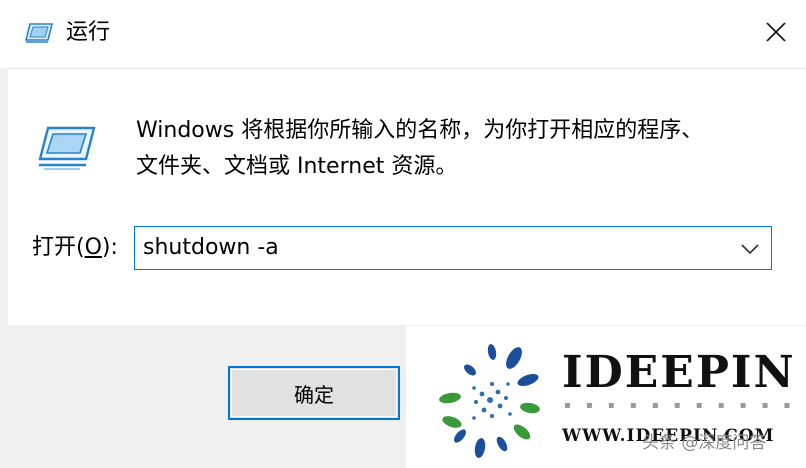 This screenshot has height=468, width=806. Describe the element at coordinates (679, 372) in the screenshot. I see `watermark-brand: IDEEPIN` at that location.